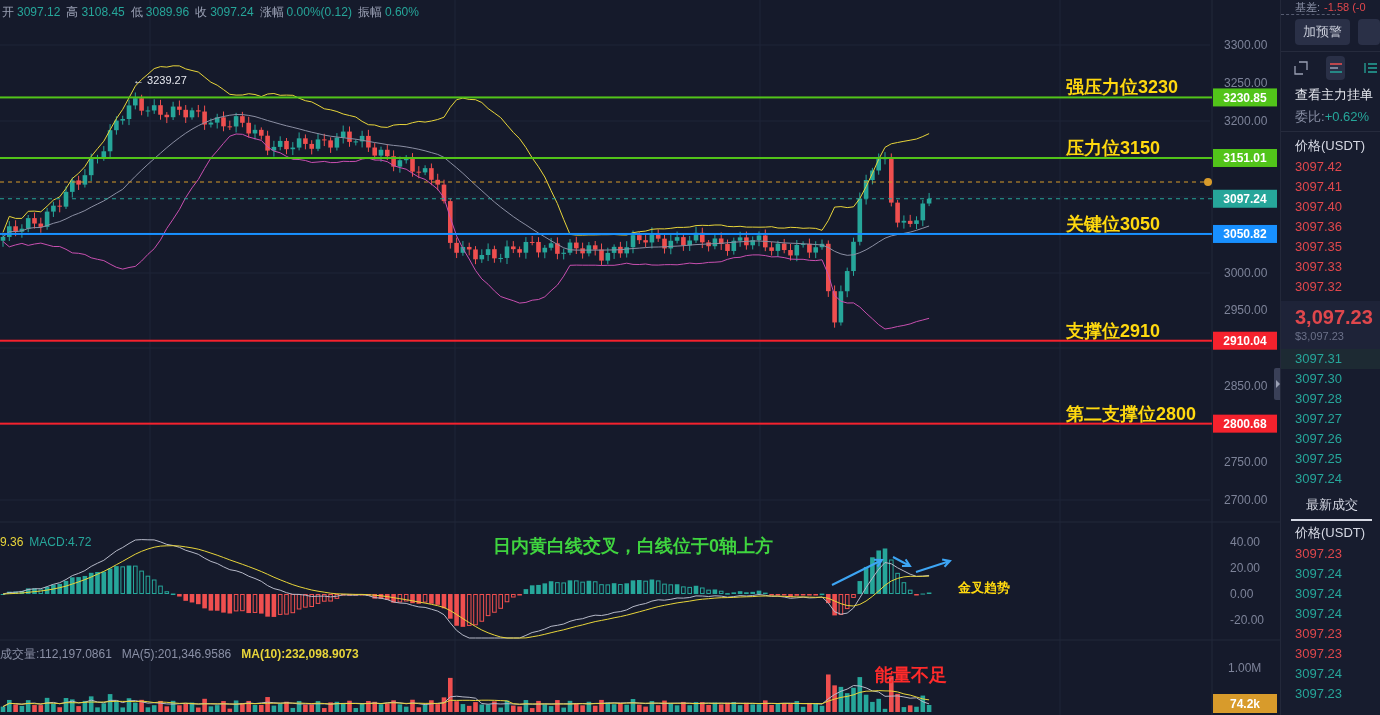 Image resolution: width=1380 pixels, height=715 pixels. Describe the element at coordinates (1246, 500) in the screenshot. I see `axis-label: 2700.00` at that location.